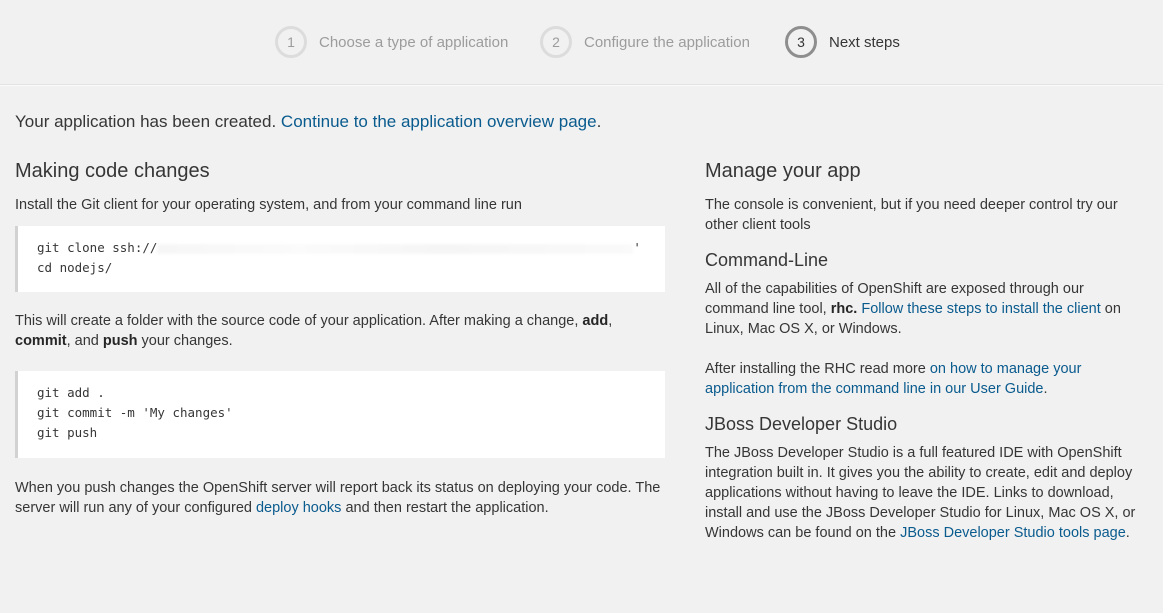 This screenshot has height=613, width=1163. I want to click on step-configure: 2 Configure the application, so click(645, 42).